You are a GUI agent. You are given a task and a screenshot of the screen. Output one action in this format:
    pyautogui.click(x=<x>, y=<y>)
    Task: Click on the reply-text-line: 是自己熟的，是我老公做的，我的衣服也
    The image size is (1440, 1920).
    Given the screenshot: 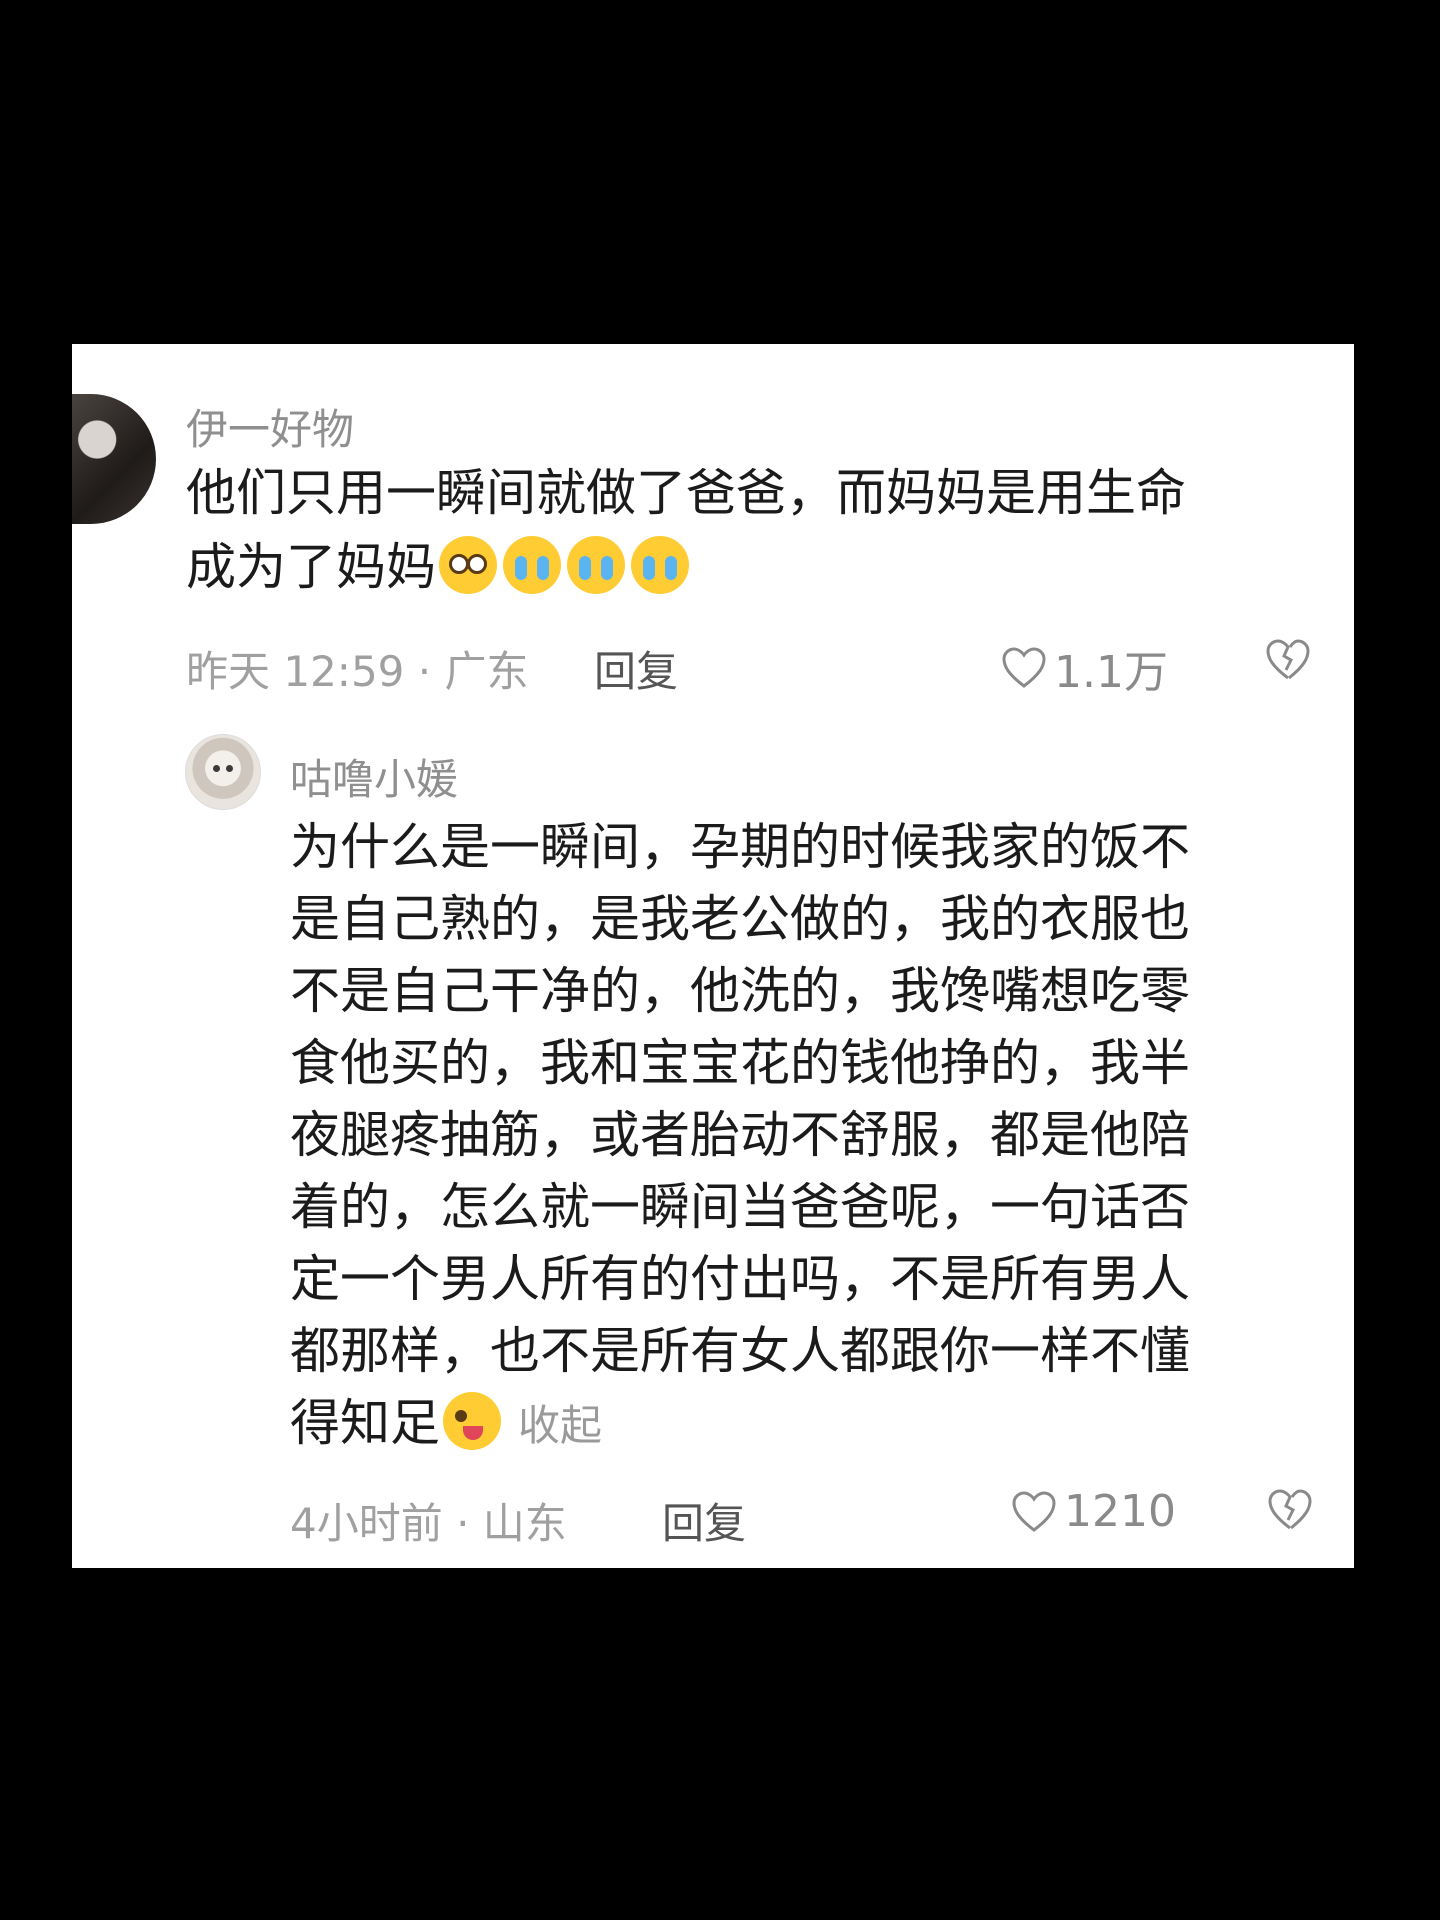 What is the action you would take?
    pyautogui.click(x=740, y=919)
    